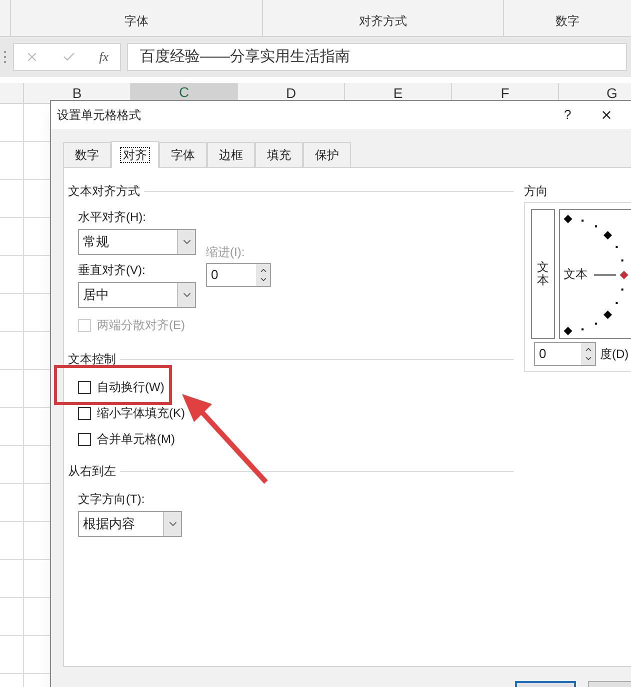  Describe the element at coordinates (87, 154) in the screenshot. I see `tab: 数字` at that location.